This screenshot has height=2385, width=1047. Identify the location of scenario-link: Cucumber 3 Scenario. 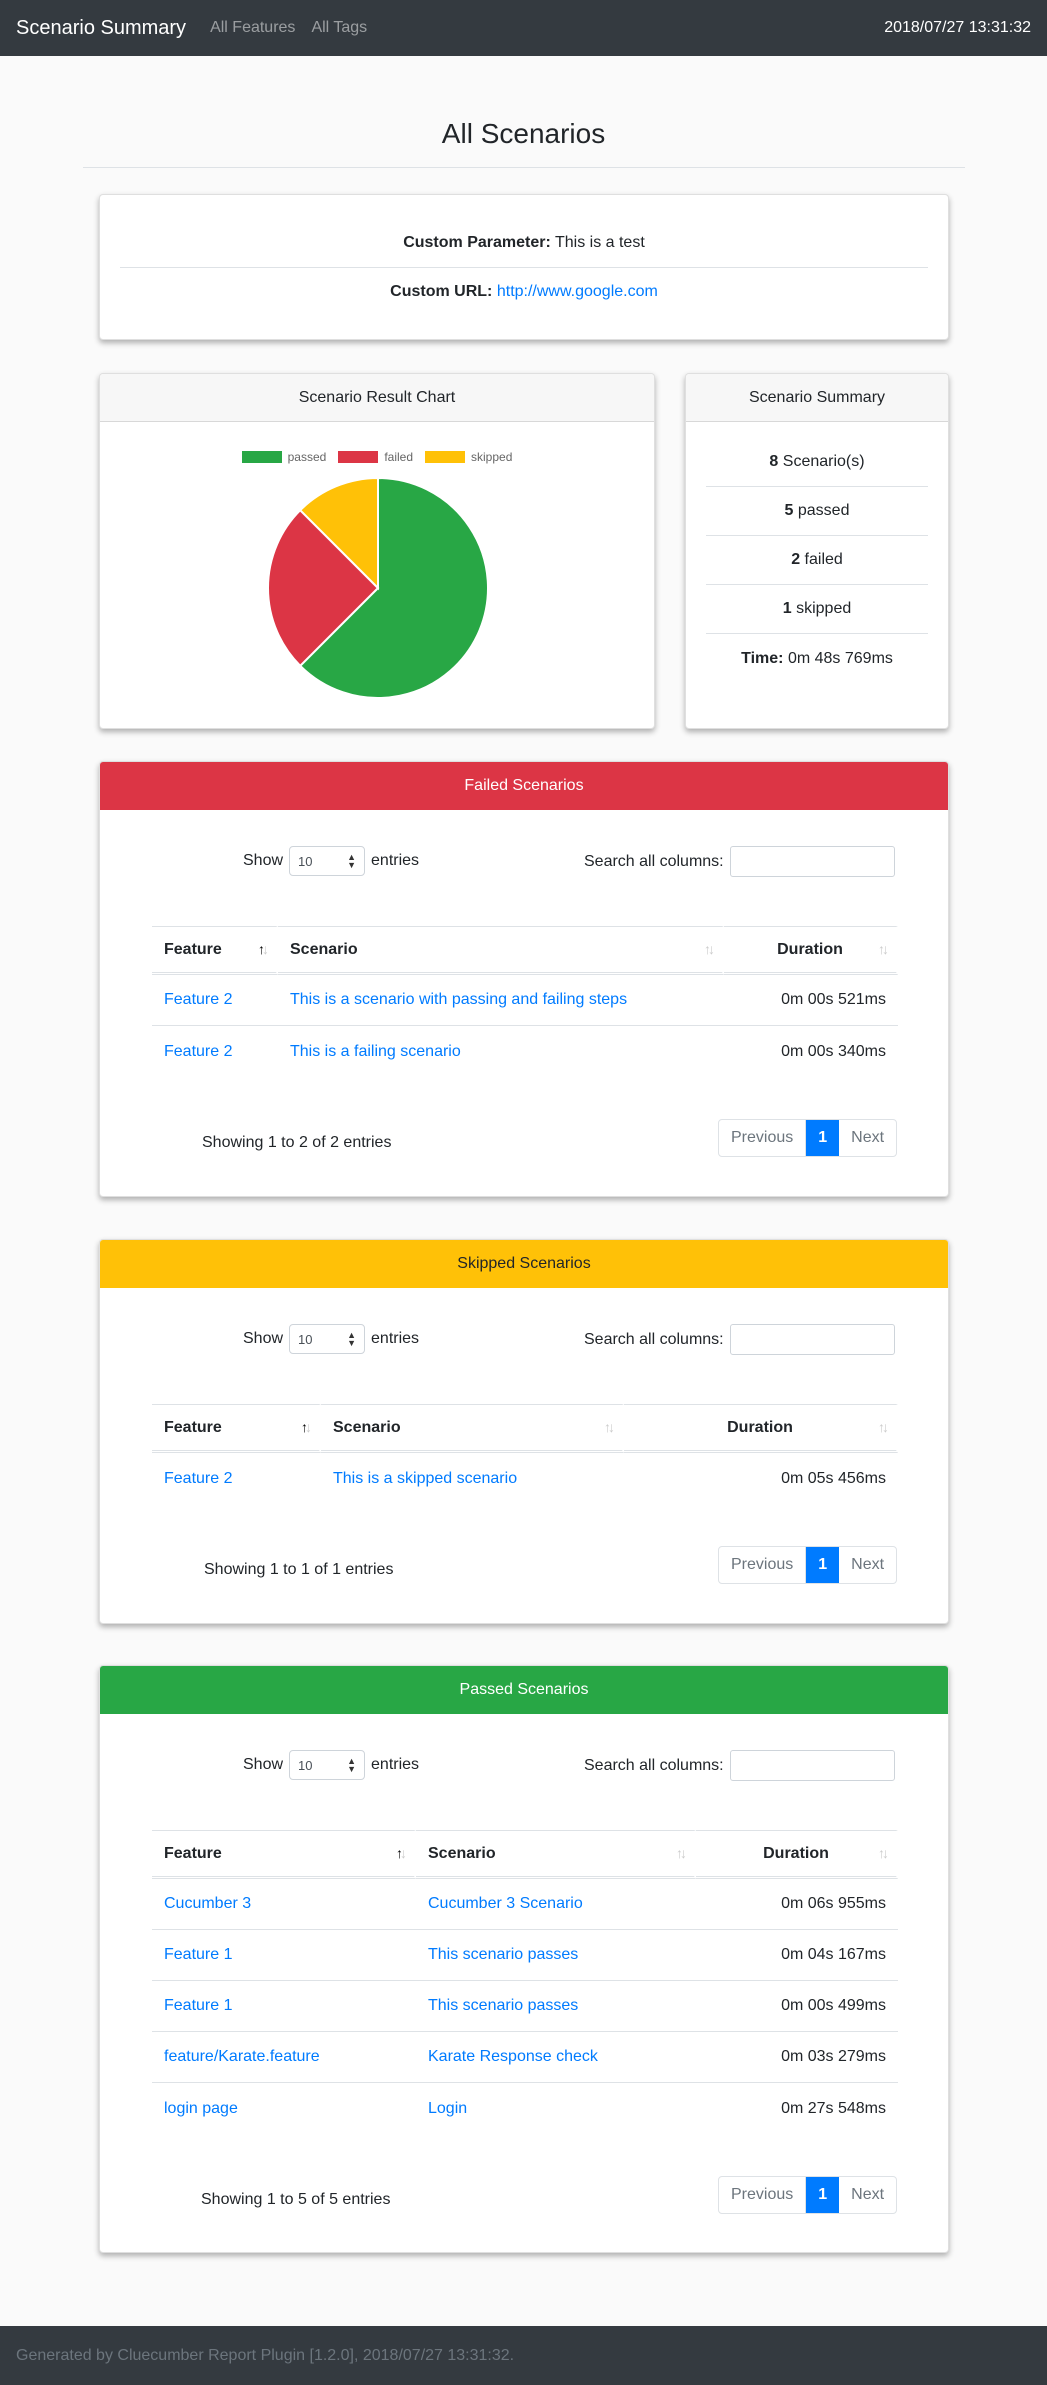
(505, 1903).